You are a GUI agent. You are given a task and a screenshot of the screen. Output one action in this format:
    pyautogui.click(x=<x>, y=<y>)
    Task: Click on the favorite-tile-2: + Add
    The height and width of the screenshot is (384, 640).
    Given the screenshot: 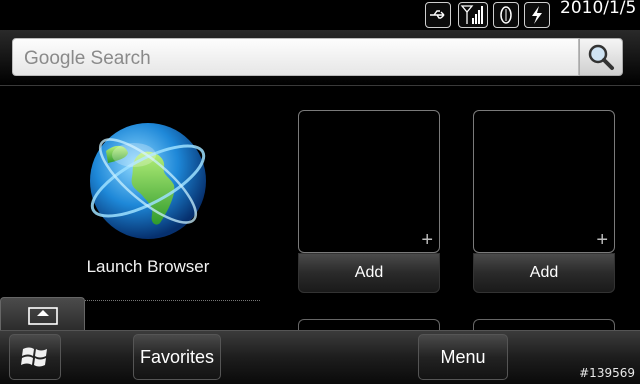 What is the action you would take?
    pyautogui.click(x=544, y=202)
    